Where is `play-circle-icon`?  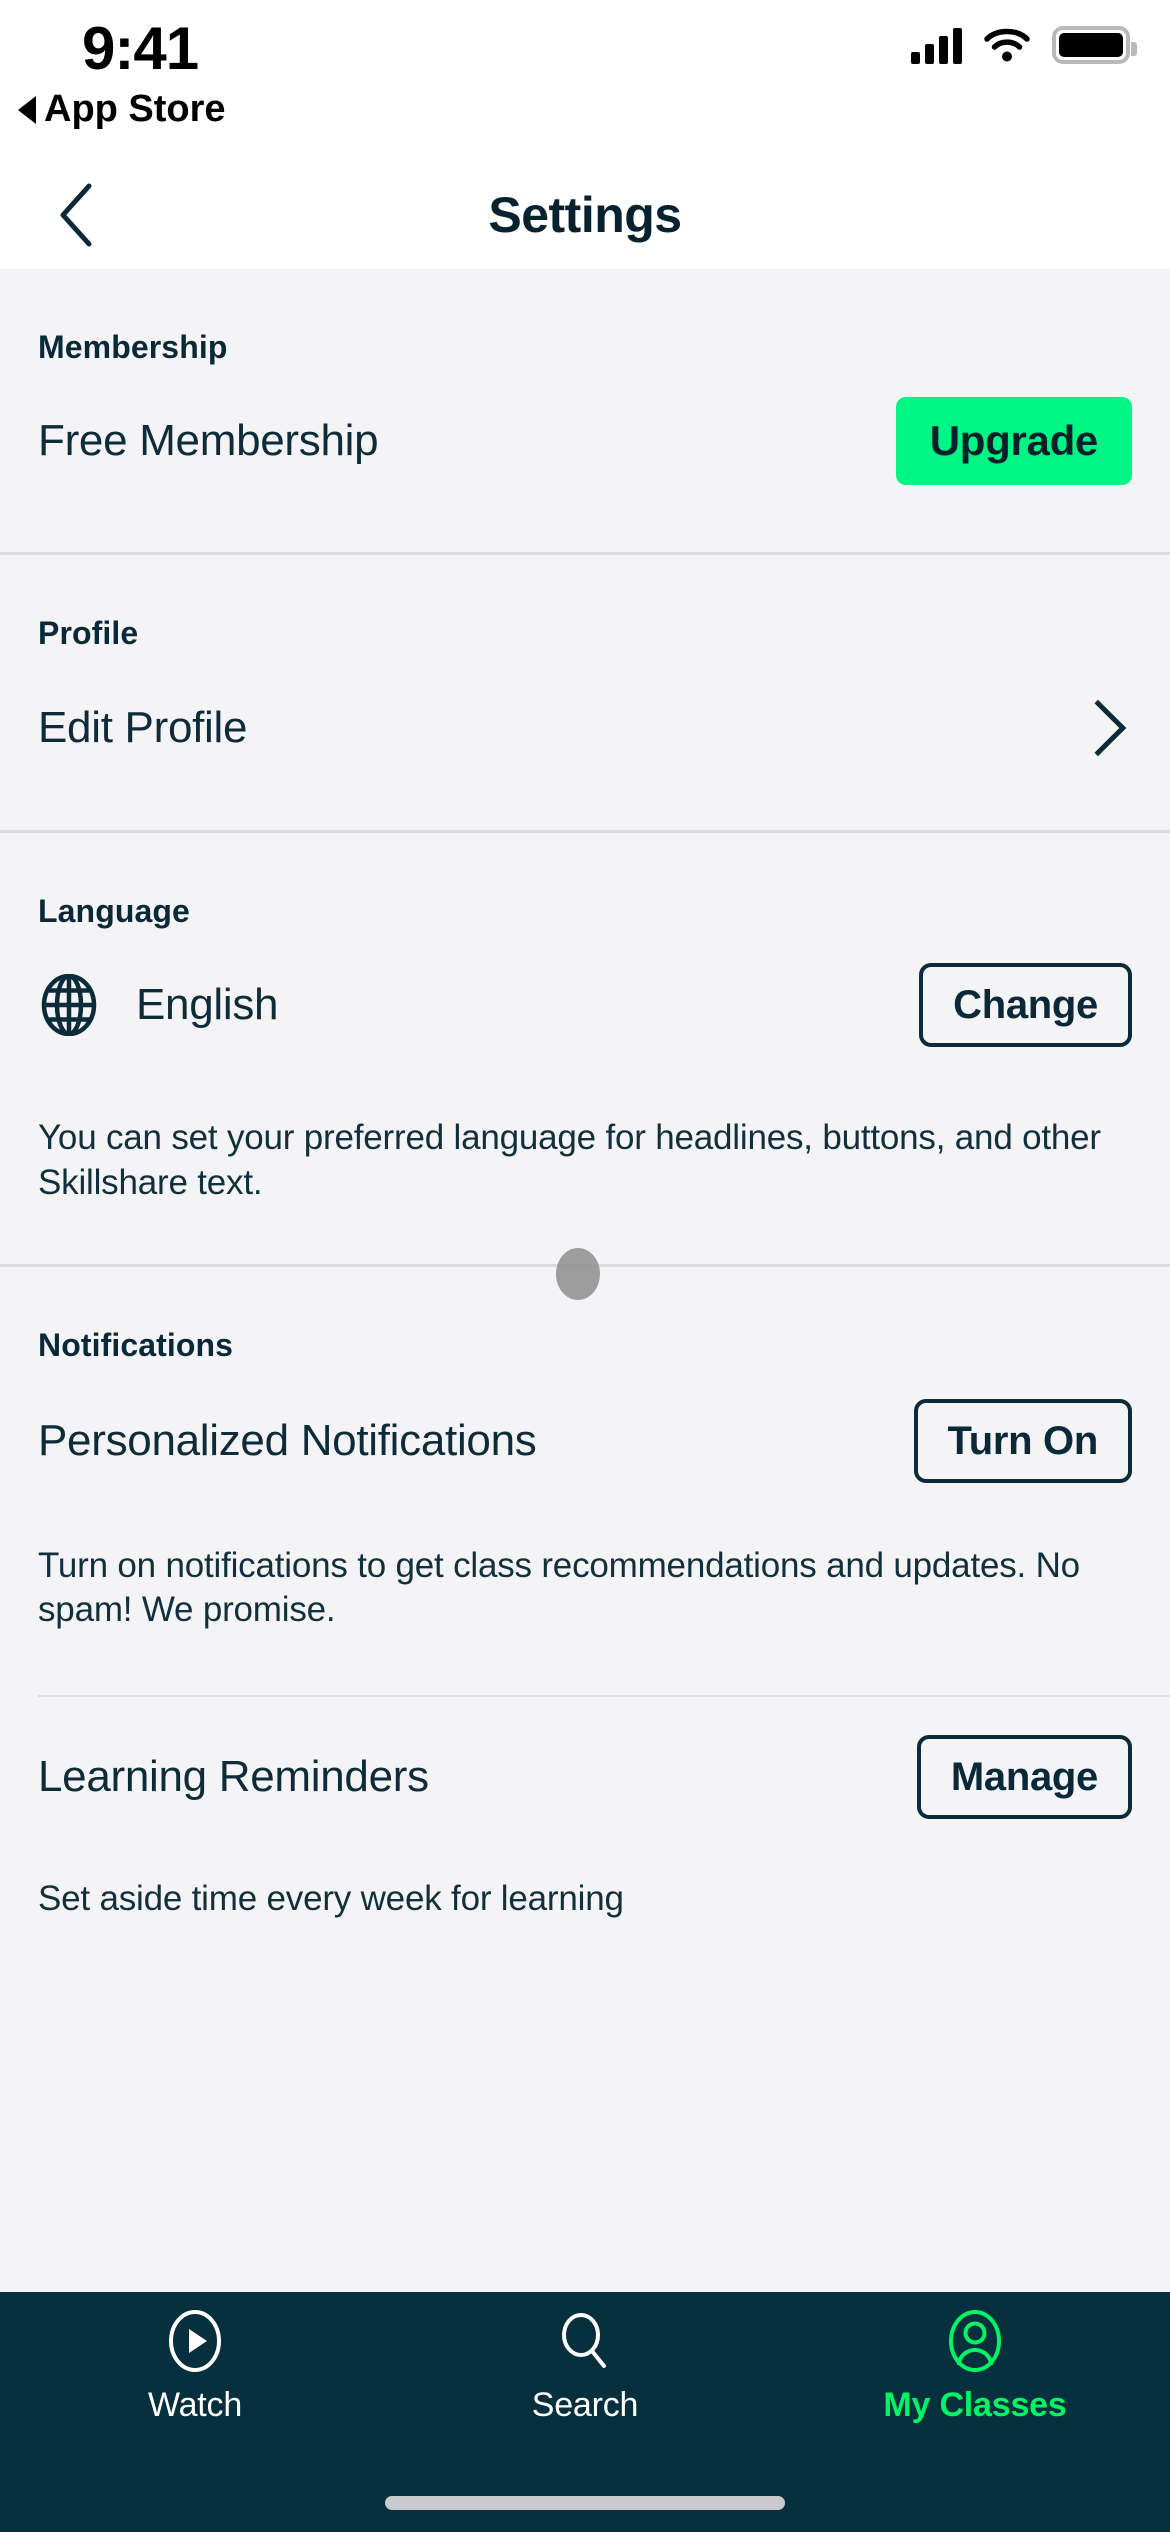 play-circle-icon is located at coordinates (195, 2341).